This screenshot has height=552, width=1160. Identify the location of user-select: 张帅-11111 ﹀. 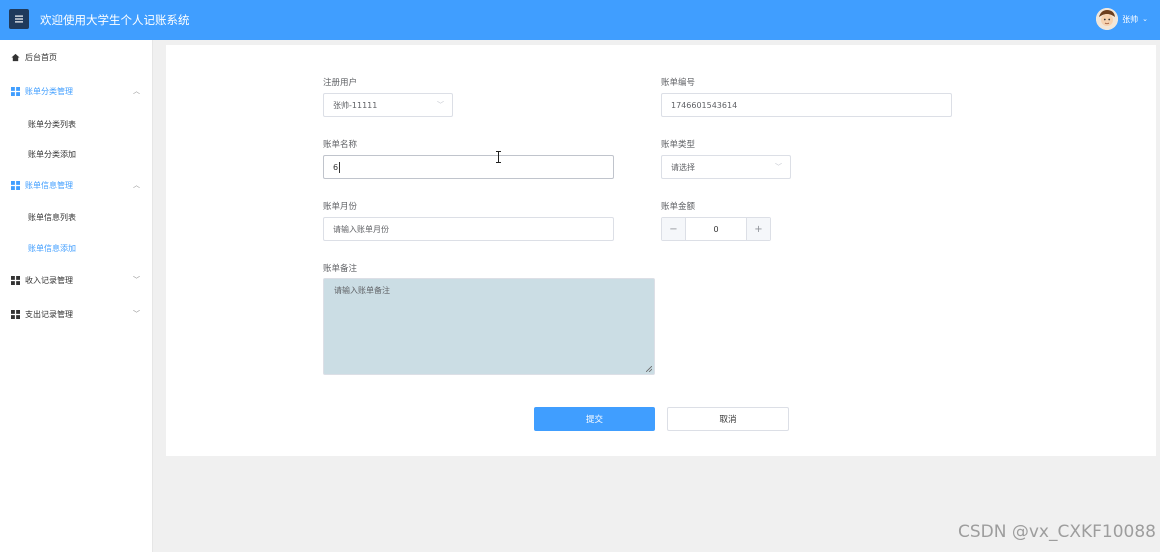
(388, 105).